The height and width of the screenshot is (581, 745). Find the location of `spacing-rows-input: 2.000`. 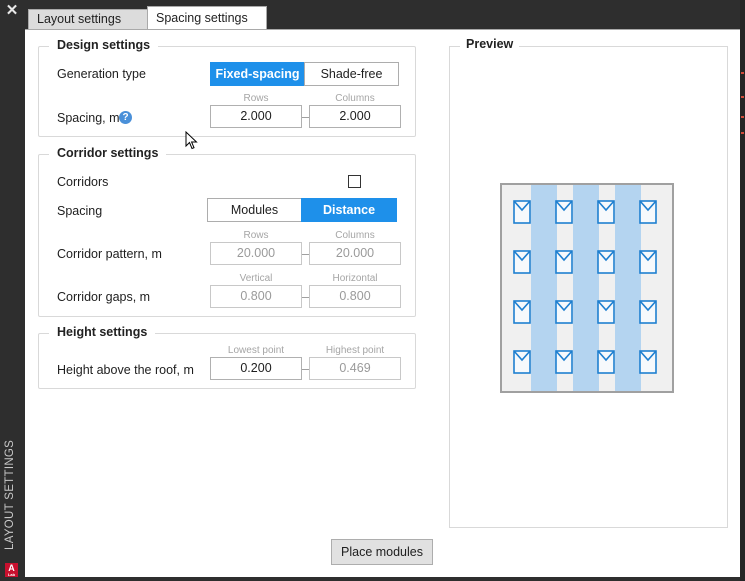

spacing-rows-input: 2.000 is located at coordinates (256, 116).